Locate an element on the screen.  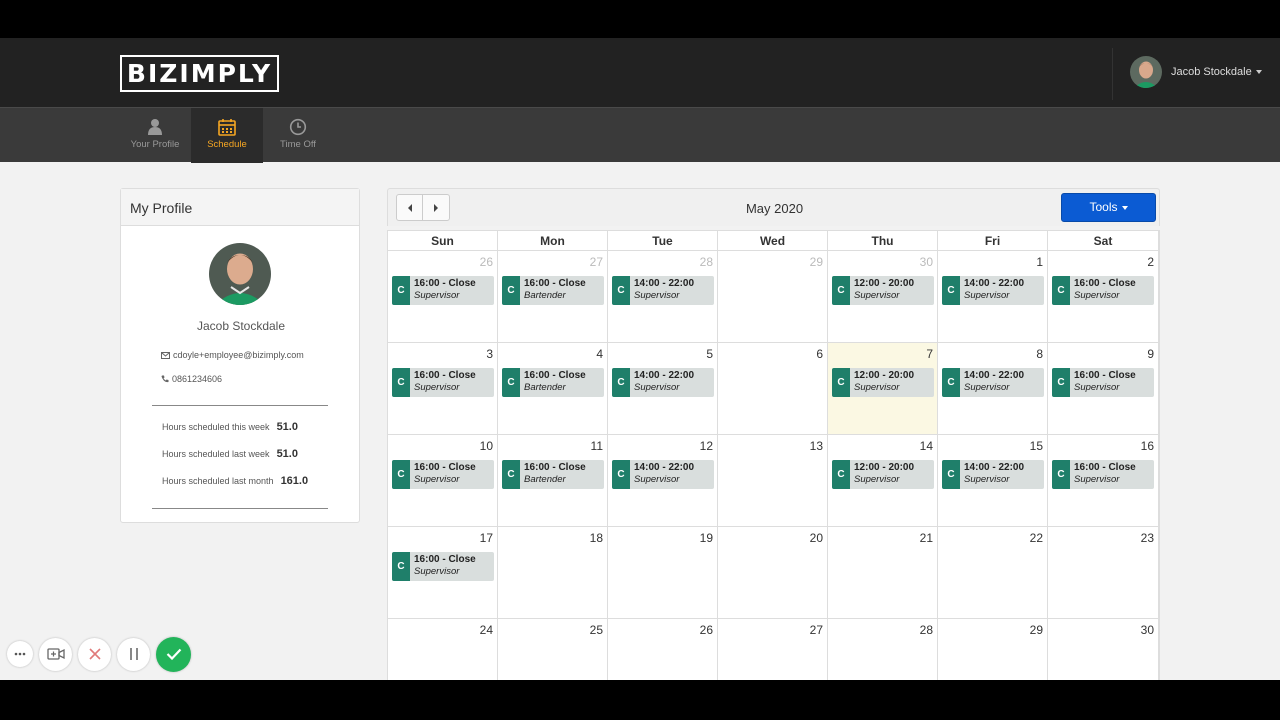
calendar-day-cell: 30 is located at coordinates (1103, 649).